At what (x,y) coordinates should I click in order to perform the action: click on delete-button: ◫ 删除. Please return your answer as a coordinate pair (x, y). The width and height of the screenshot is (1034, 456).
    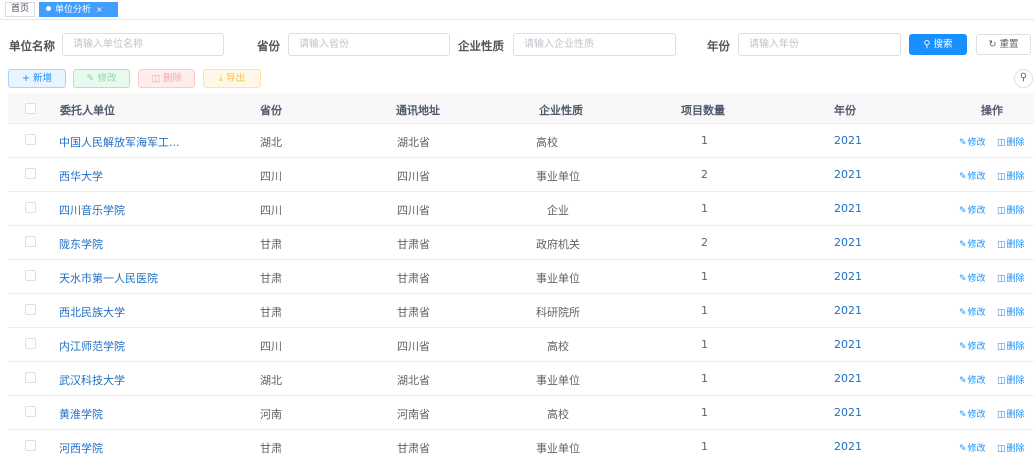
    Looking at the image, I should click on (166, 78).